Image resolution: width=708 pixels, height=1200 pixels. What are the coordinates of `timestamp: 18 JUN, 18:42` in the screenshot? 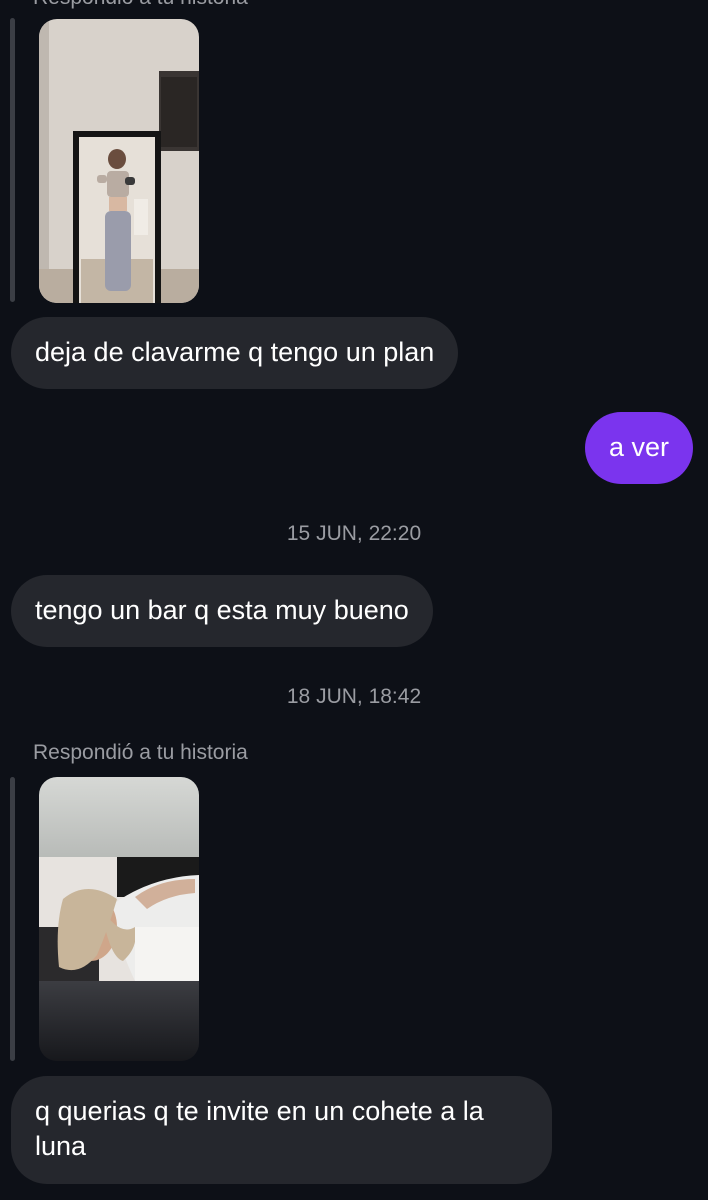 It's located at (354, 696).